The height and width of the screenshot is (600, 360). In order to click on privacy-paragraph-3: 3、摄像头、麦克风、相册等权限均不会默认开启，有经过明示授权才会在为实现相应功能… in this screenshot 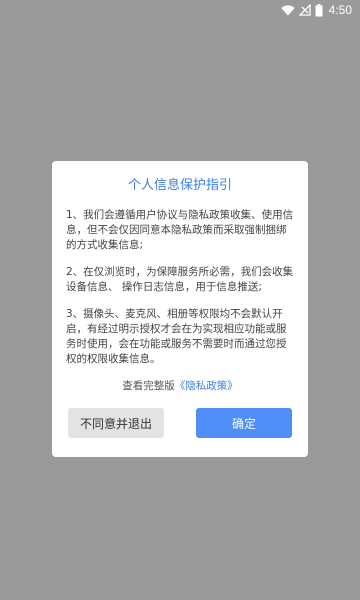, I will do `click(176, 336)`.